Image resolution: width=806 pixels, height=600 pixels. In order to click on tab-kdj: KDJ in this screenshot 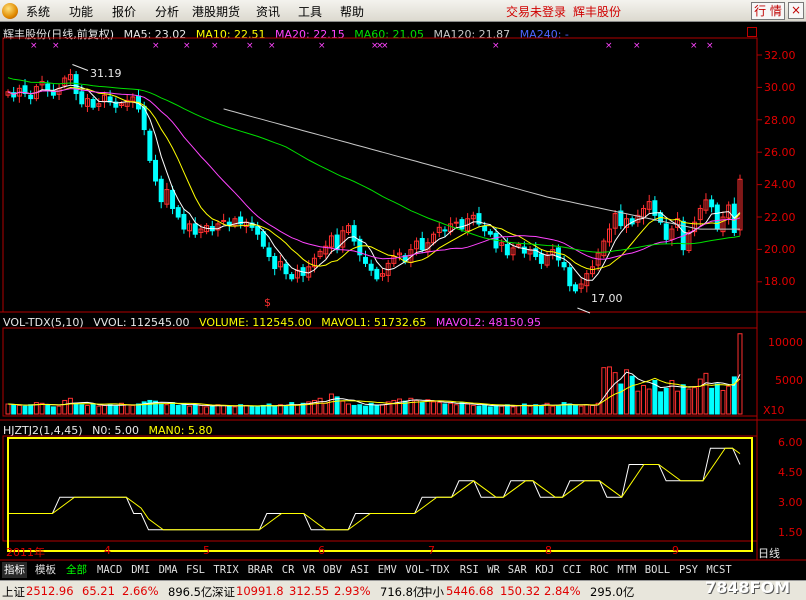, I will do `click(544, 570)`.